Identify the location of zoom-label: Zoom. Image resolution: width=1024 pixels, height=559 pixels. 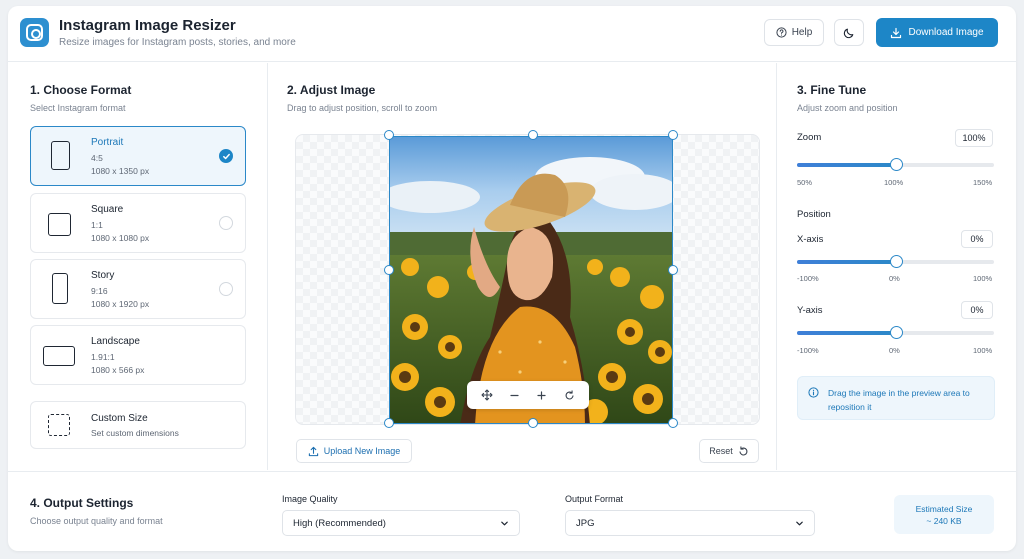
(809, 137).